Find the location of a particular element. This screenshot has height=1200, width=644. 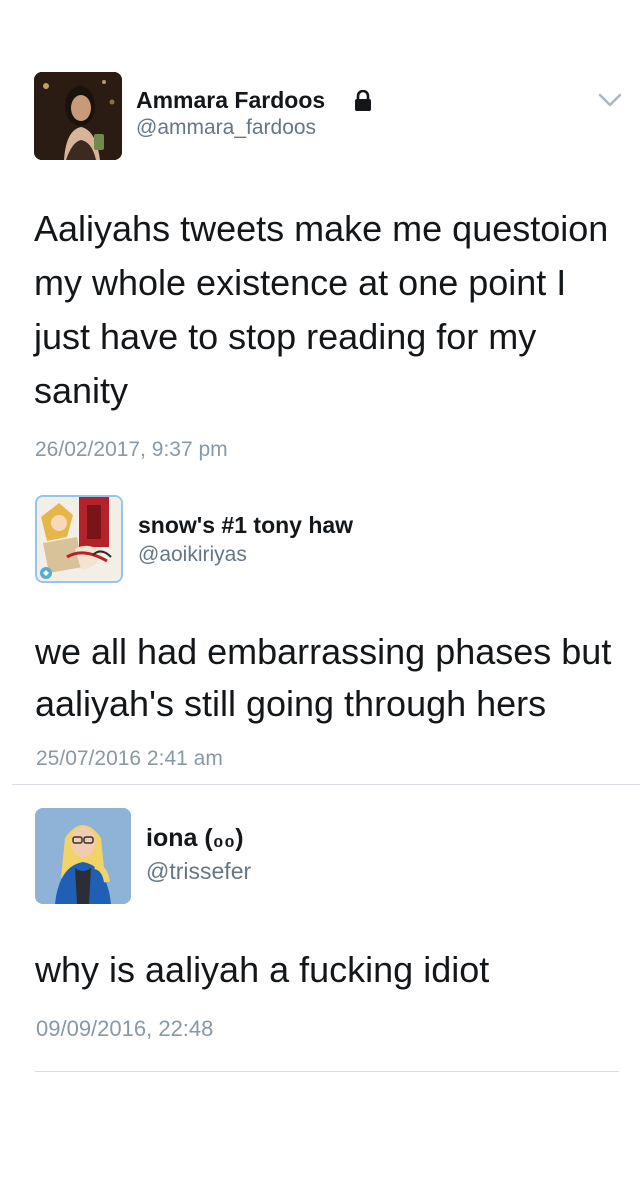

avatar-photo-woman is located at coordinates (78, 116).